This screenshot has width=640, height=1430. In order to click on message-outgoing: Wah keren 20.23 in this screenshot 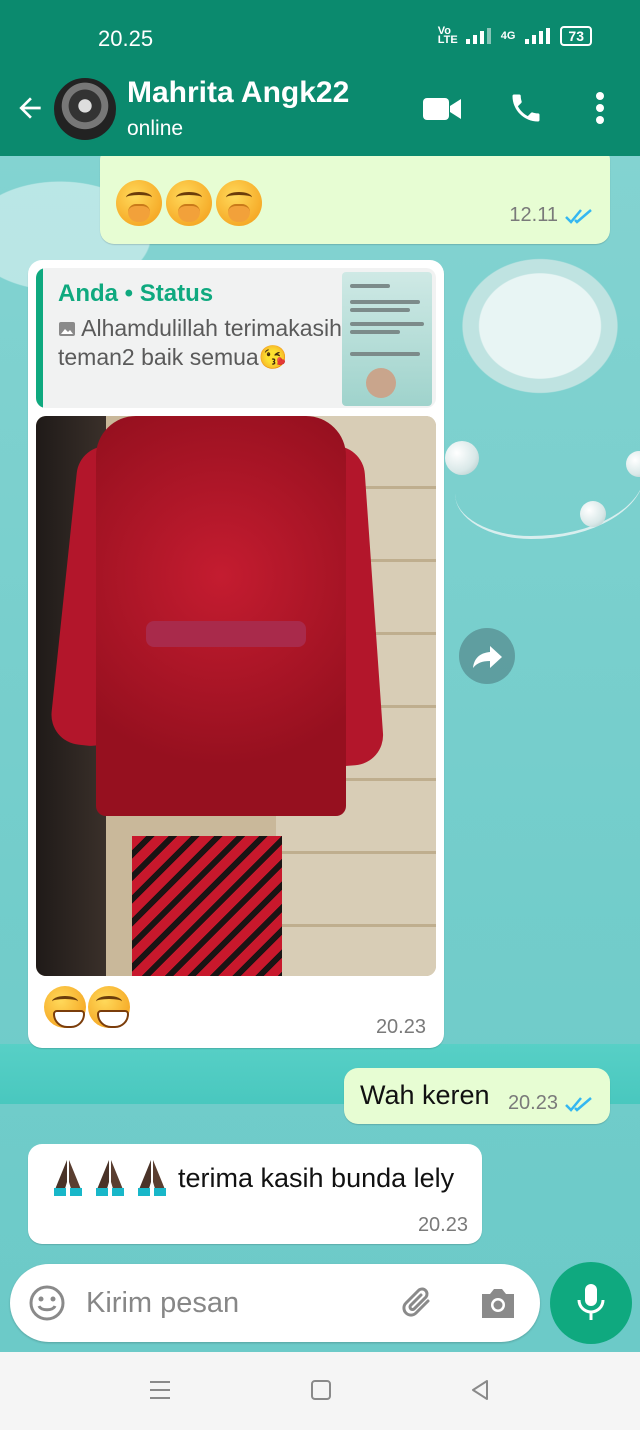, I will do `click(477, 1096)`.